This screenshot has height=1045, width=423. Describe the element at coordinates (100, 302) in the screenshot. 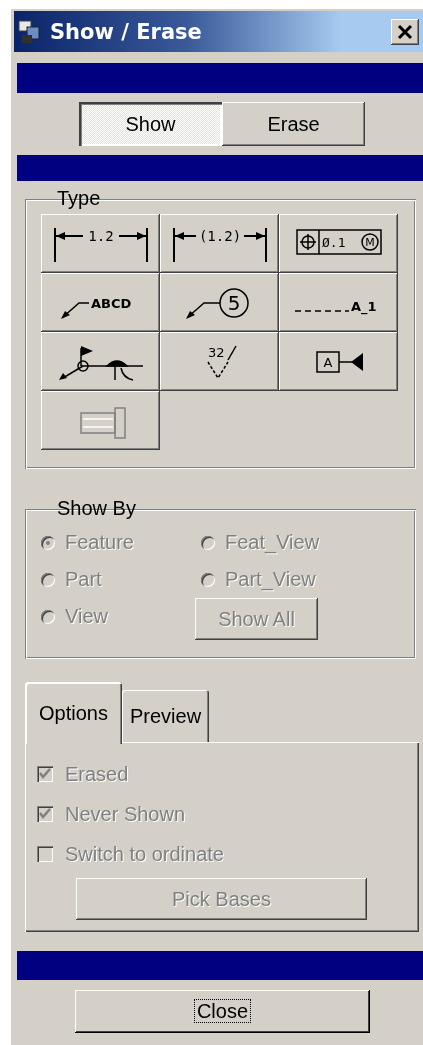

I see `note-leader-button: ABCD` at that location.